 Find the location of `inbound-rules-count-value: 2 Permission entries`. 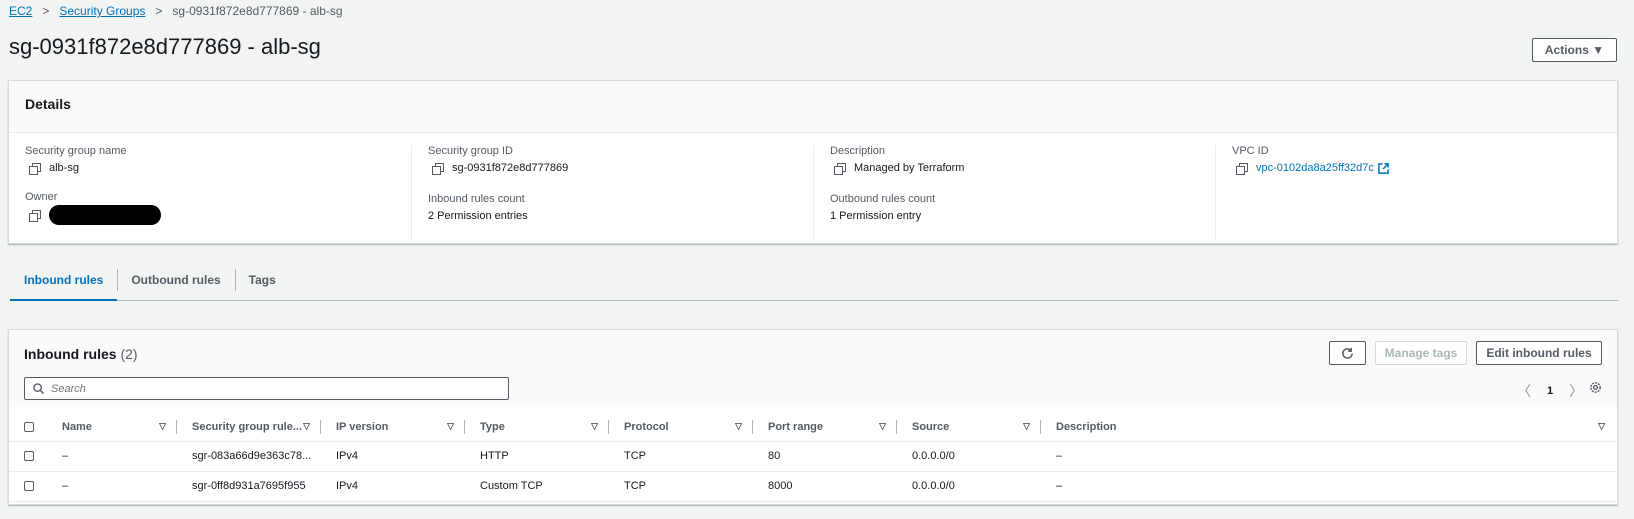

inbound-rules-count-value: 2 Permission entries is located at coordinates (478, 216).